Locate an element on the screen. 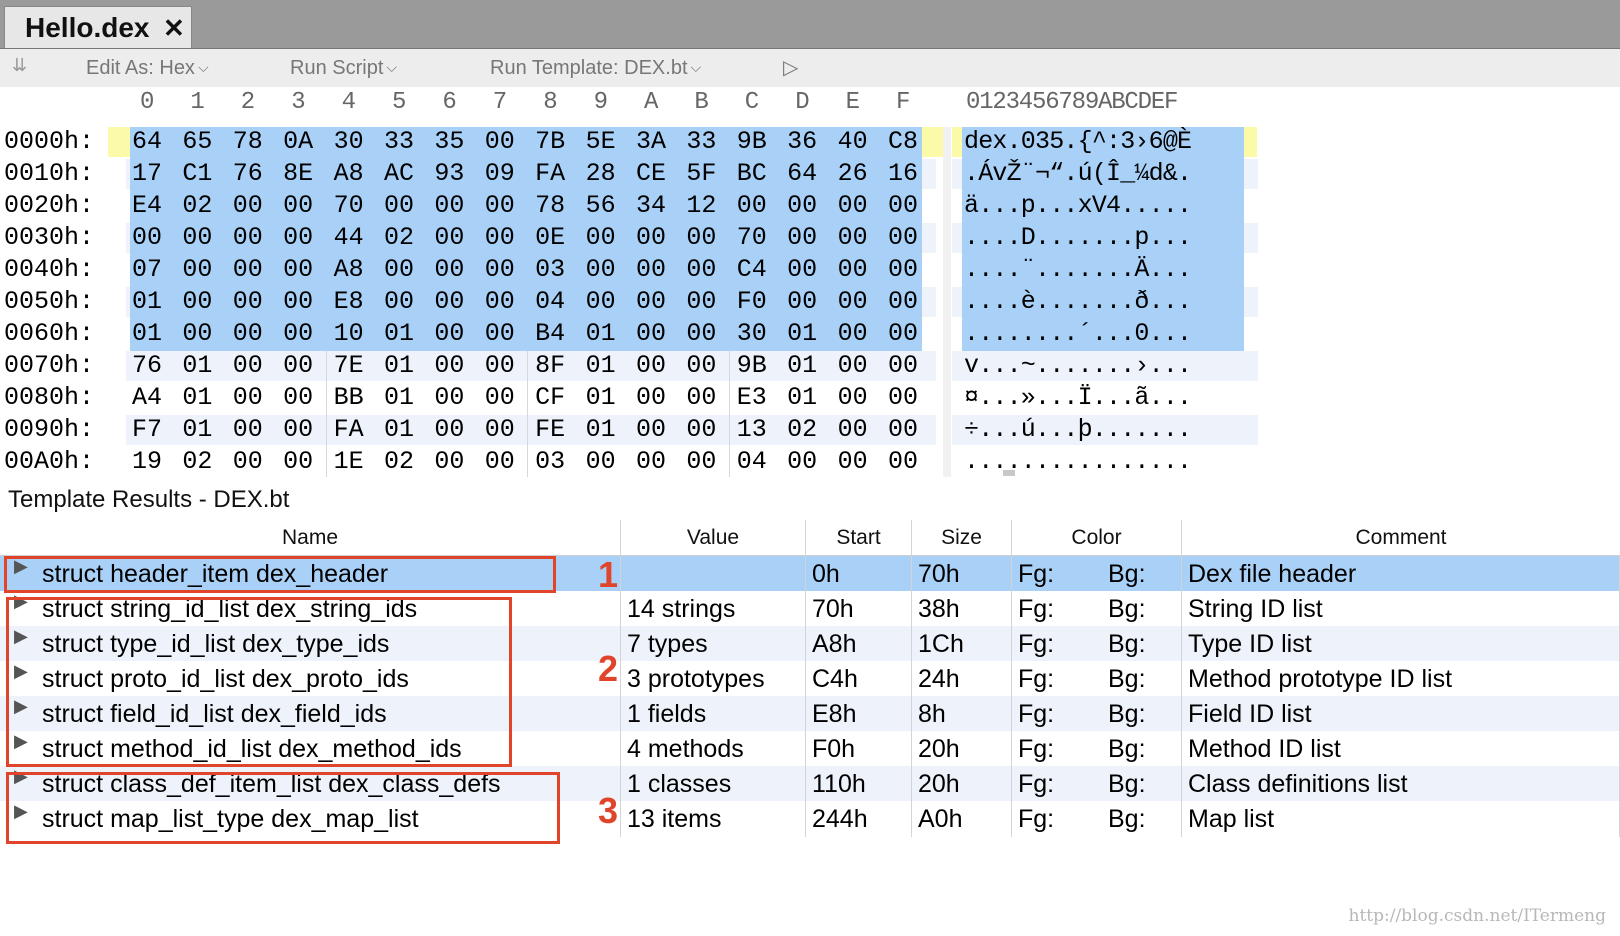 The image size is (1620, 936). hex-byte: E4 is located at coordinates (147, 205).